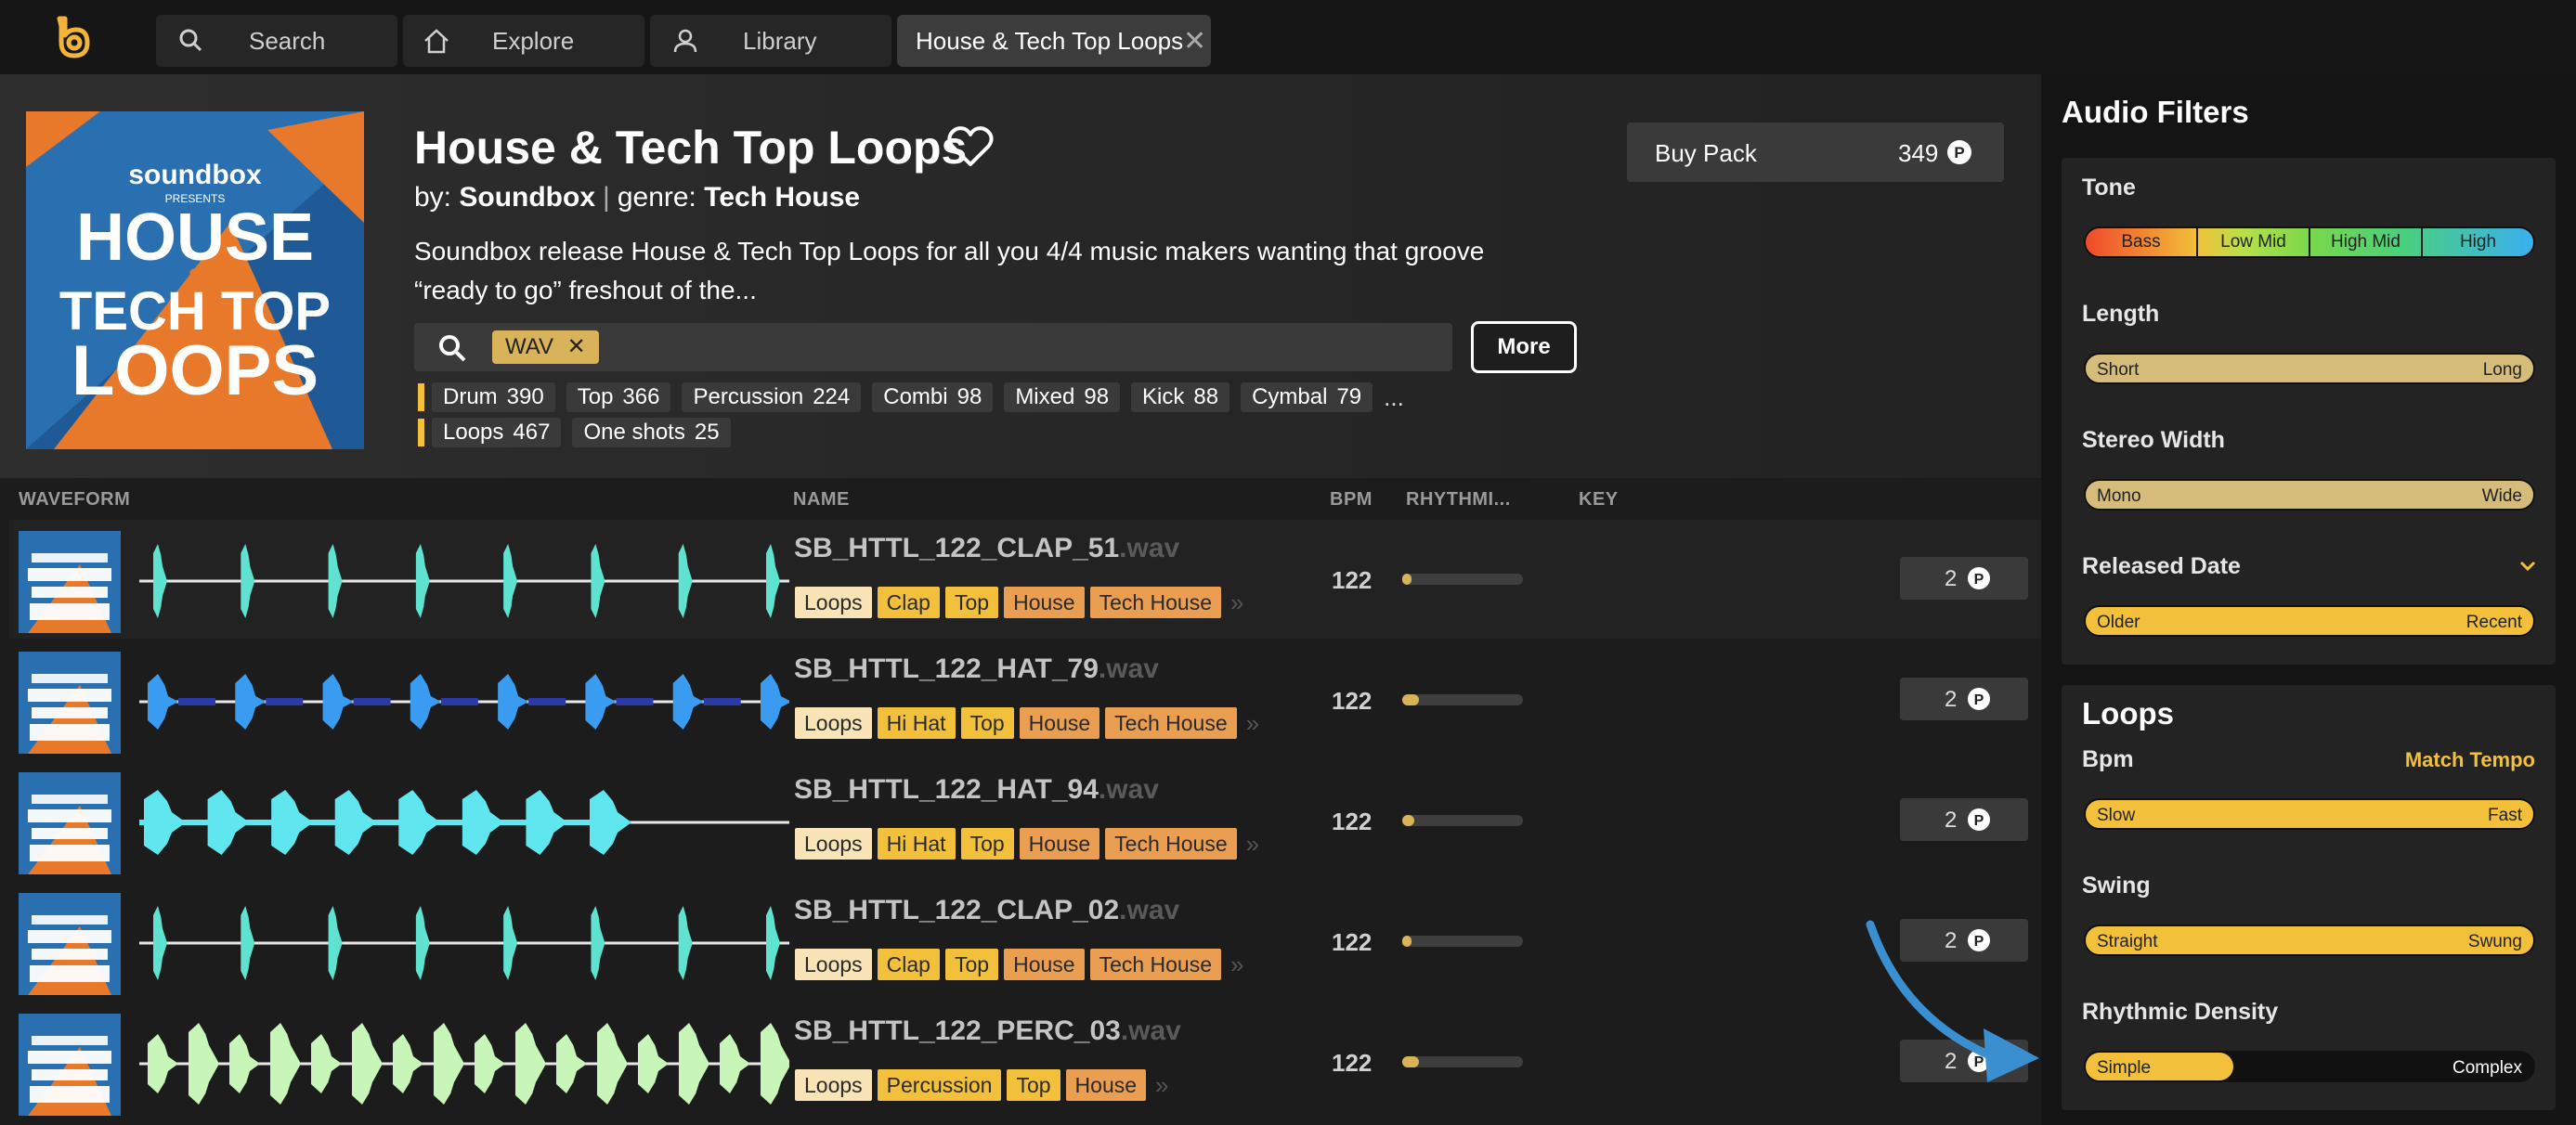 The image size is (2576, 1125). Describe the element at coordinates (977, 790) in the screenshot. I see `sample-file-name: SB_HTTL_122_HAT_94.wav` at that location.